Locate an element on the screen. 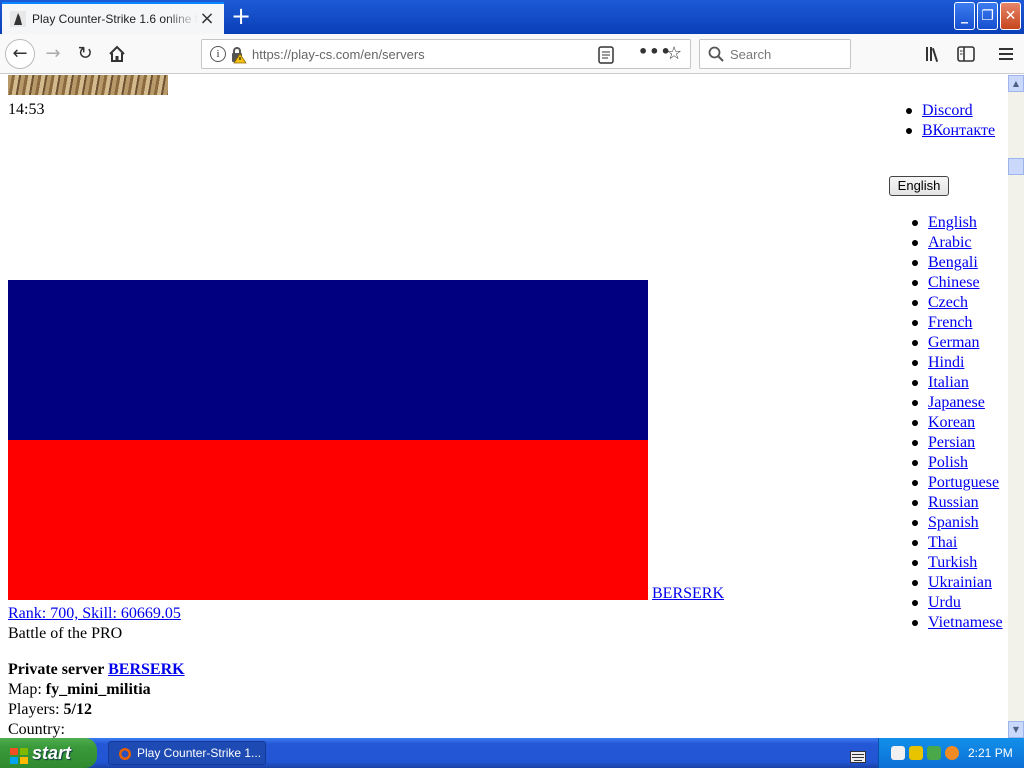  start-button: start is located at coordinates (48, 753).